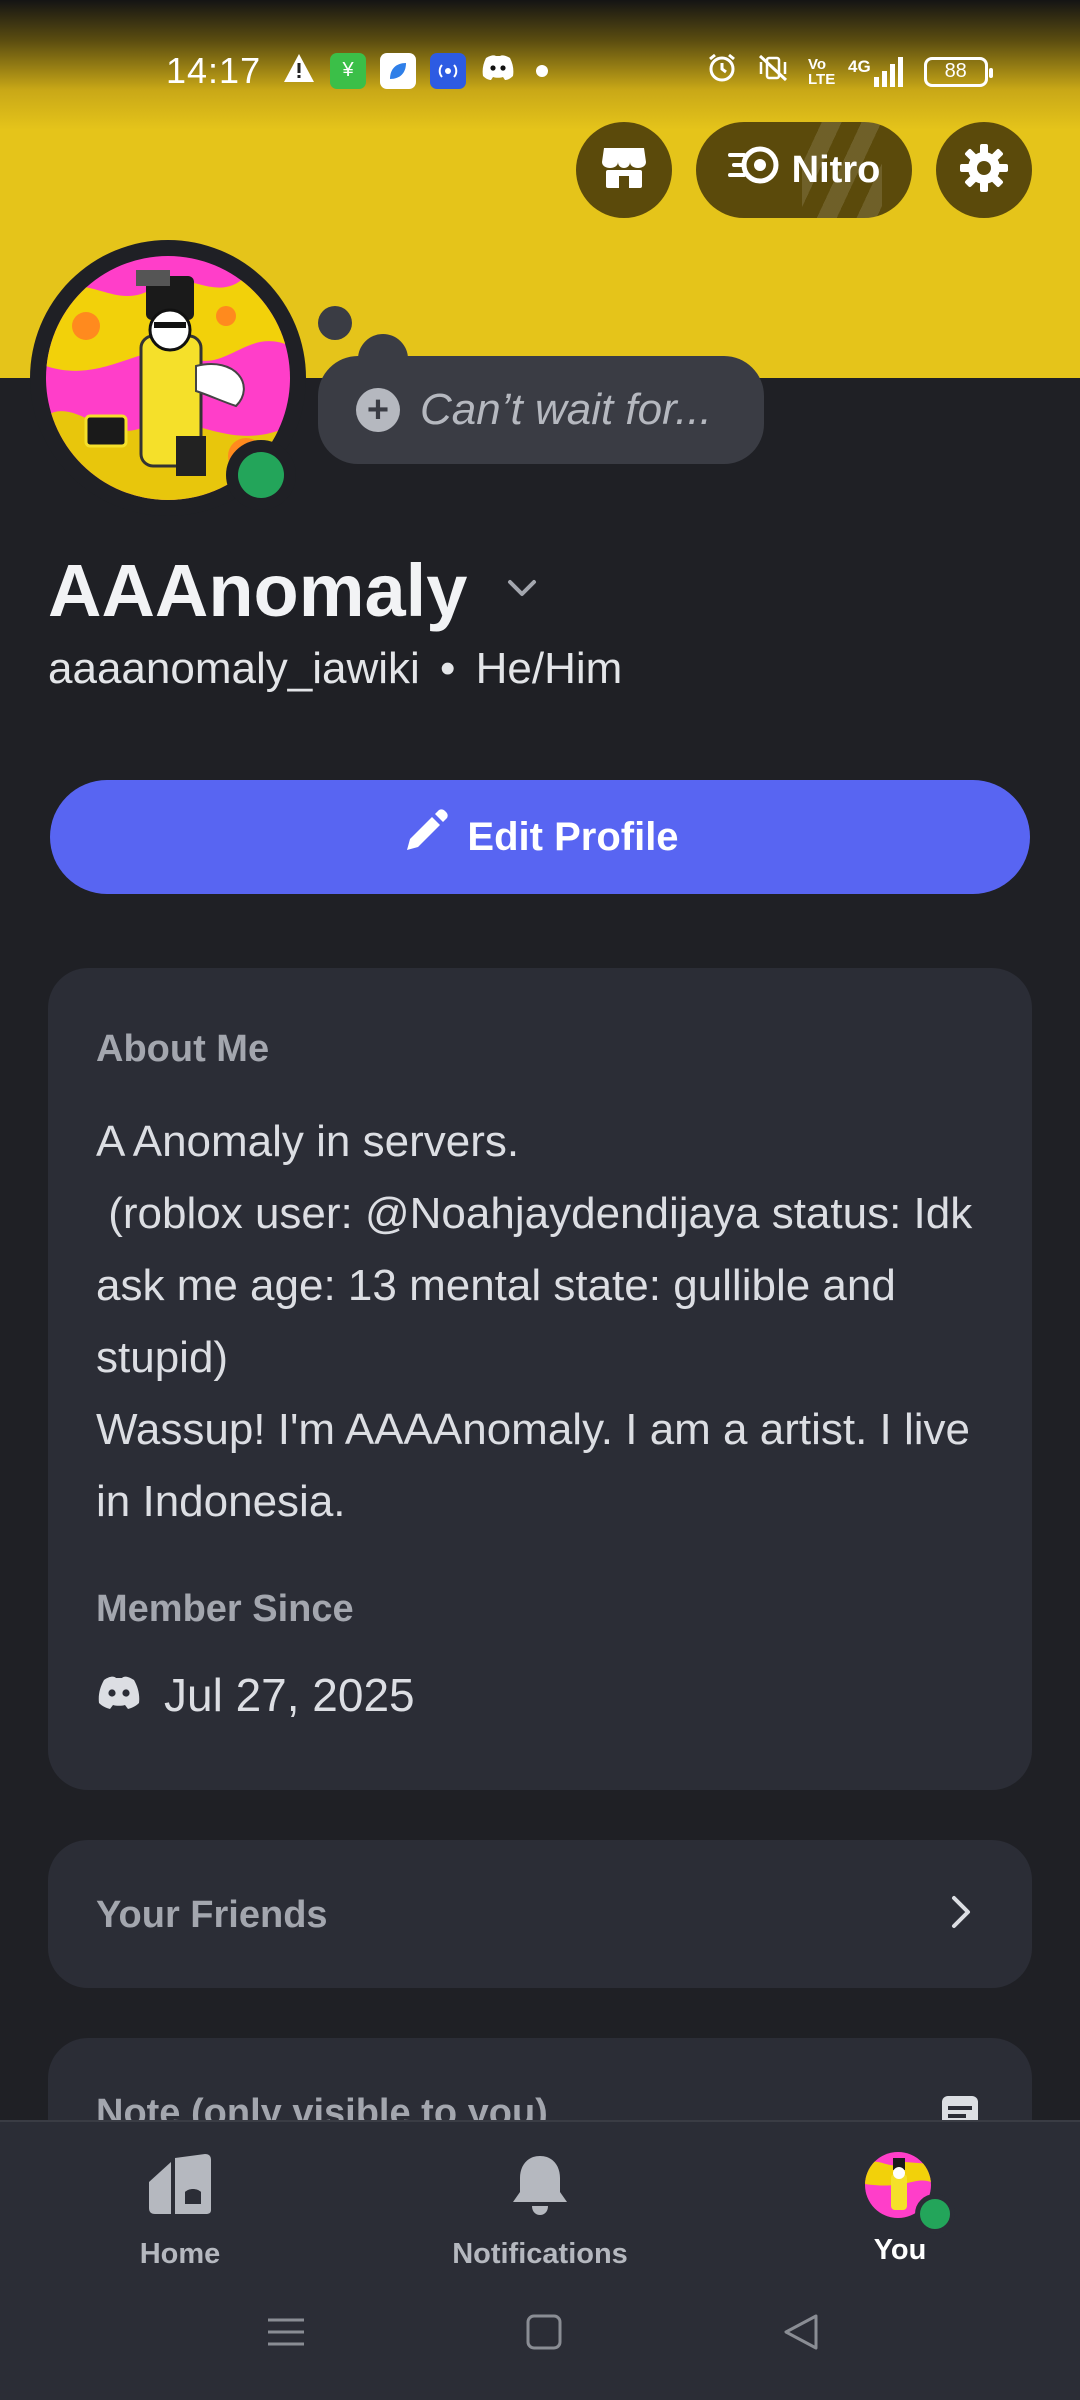 Image resolution: width=1080 pixels, height=2400 pixels. I want to click on nitro-button: Nitro, so click(804, 170).